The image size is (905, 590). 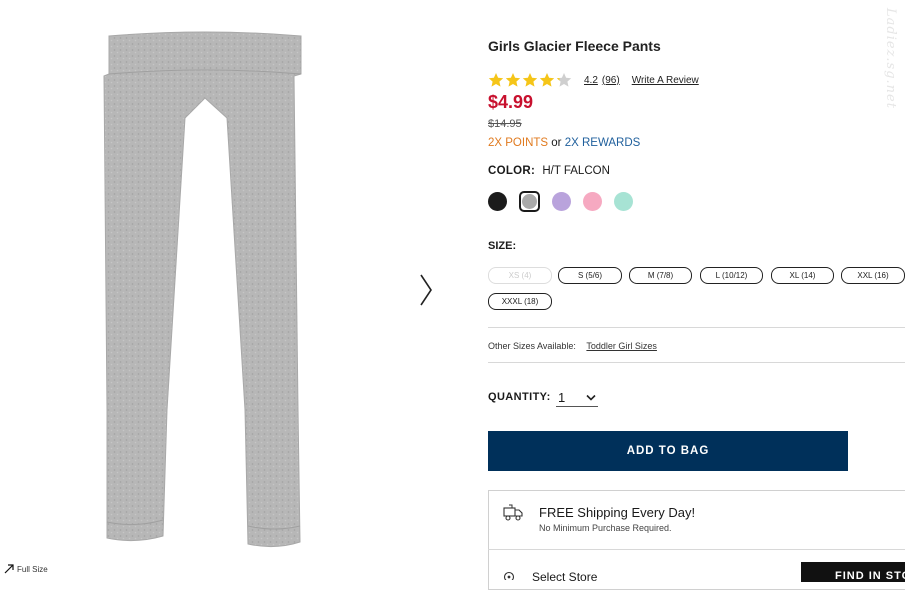 What do you see at coordinates (426, 290) in the screenshot?
I see `next-arrow-icon` at bounding box center [426, 290].